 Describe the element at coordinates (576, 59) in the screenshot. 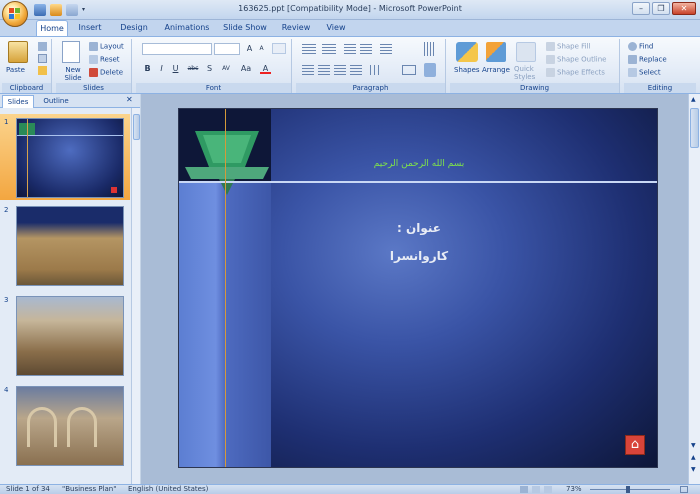

I see `shape-outline-button: Shape Outline` at that location.